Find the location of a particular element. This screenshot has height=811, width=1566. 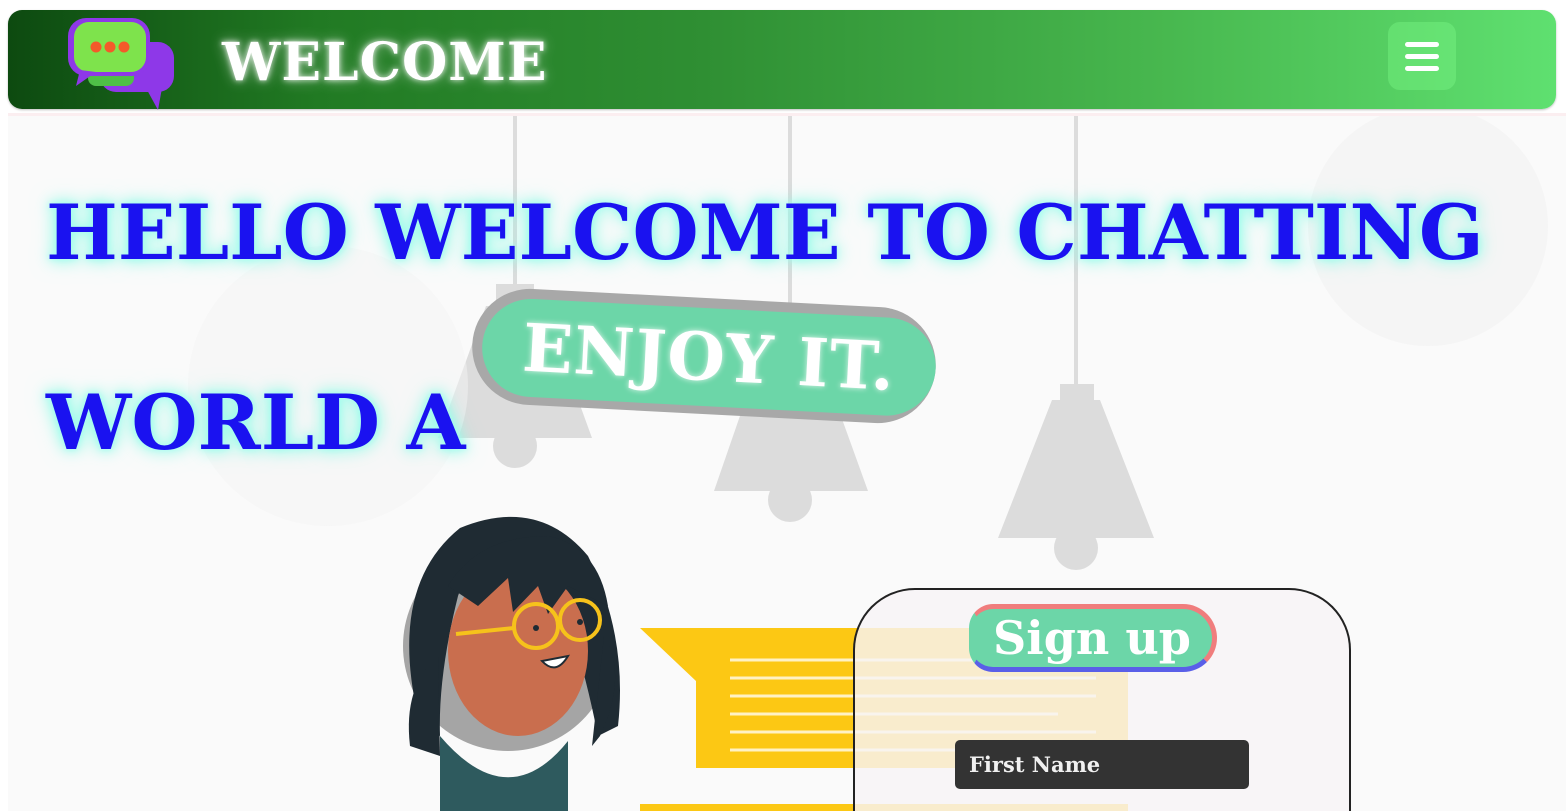

hero-headline-line2: WORLD A is located at coordinates (256, 422).